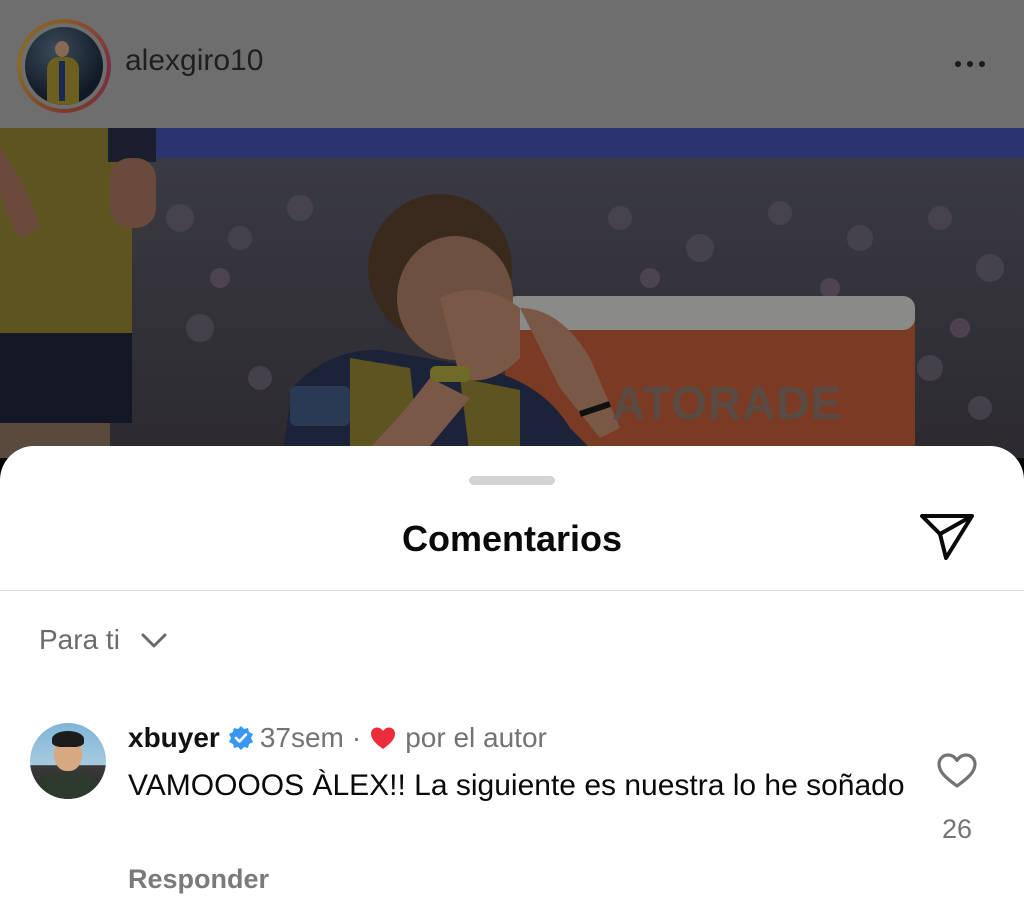 Image resolution: width=1024 pixels, height=922 pixels. I want to click on post-username: alexgiro10, so click(194, 61).